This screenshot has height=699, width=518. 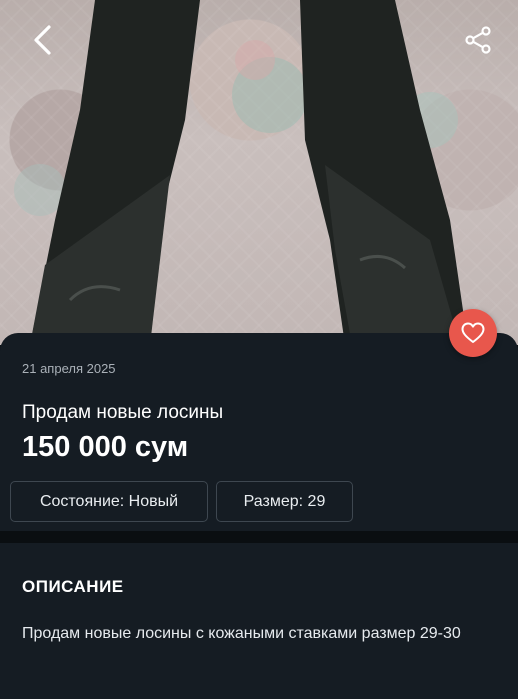 I want to click on favorite-button, so click(x=473, y=333).